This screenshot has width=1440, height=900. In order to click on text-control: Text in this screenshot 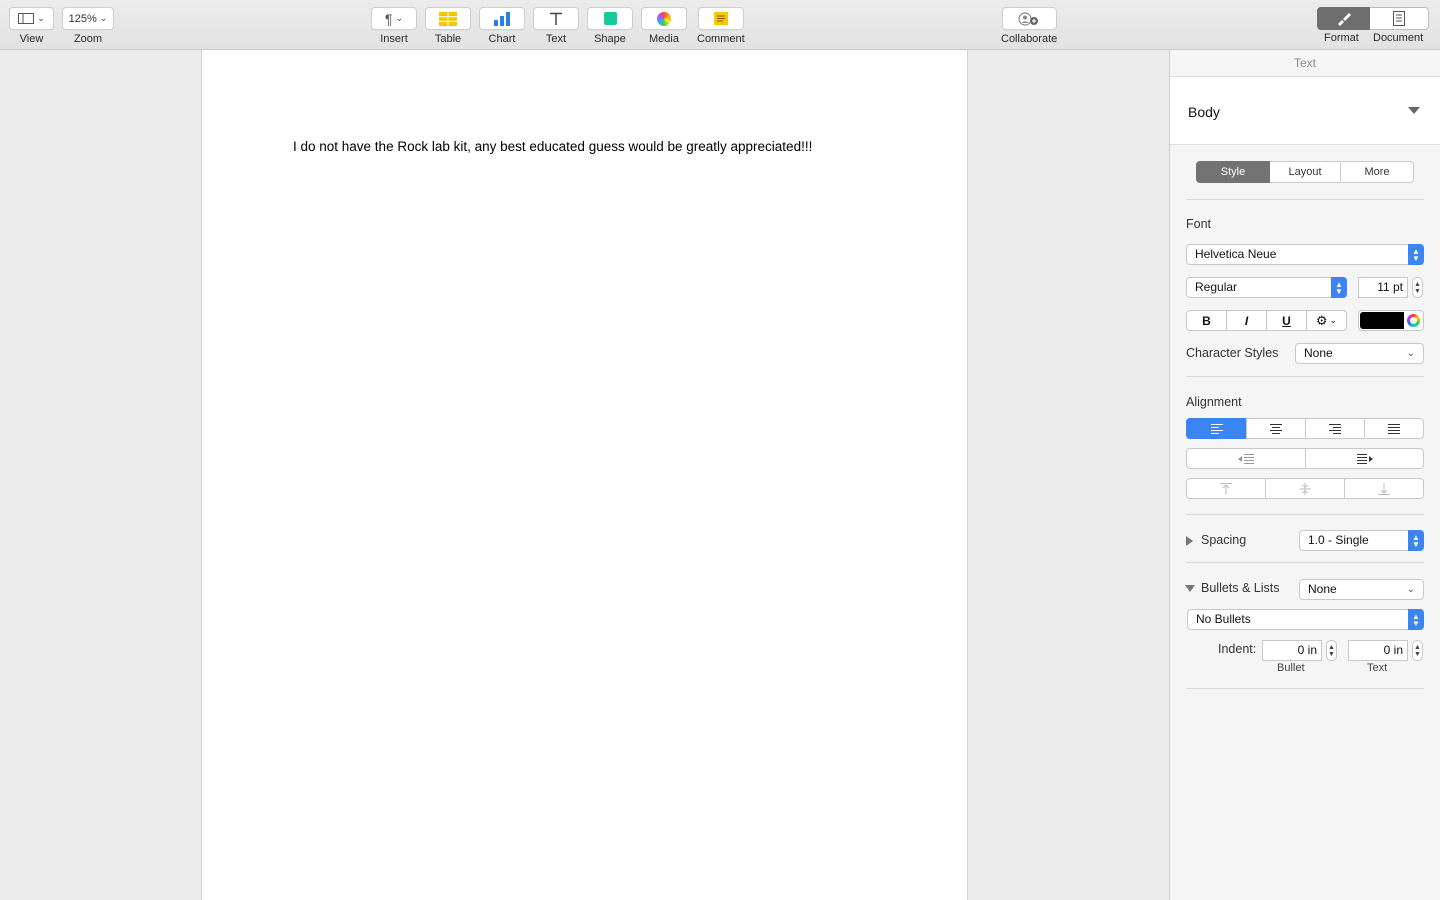, I will do `click(556, 26)`.